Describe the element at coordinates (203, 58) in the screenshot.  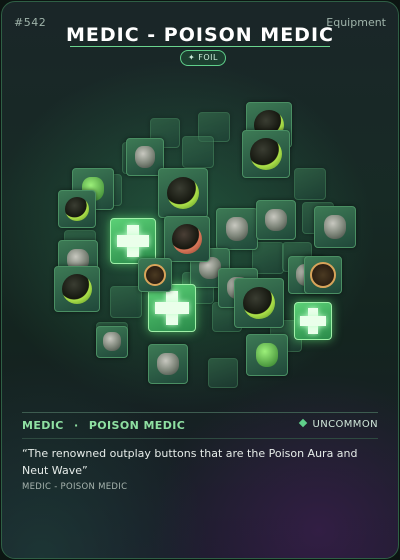
I see `foil-badge: ✦ FOIL` at that location.